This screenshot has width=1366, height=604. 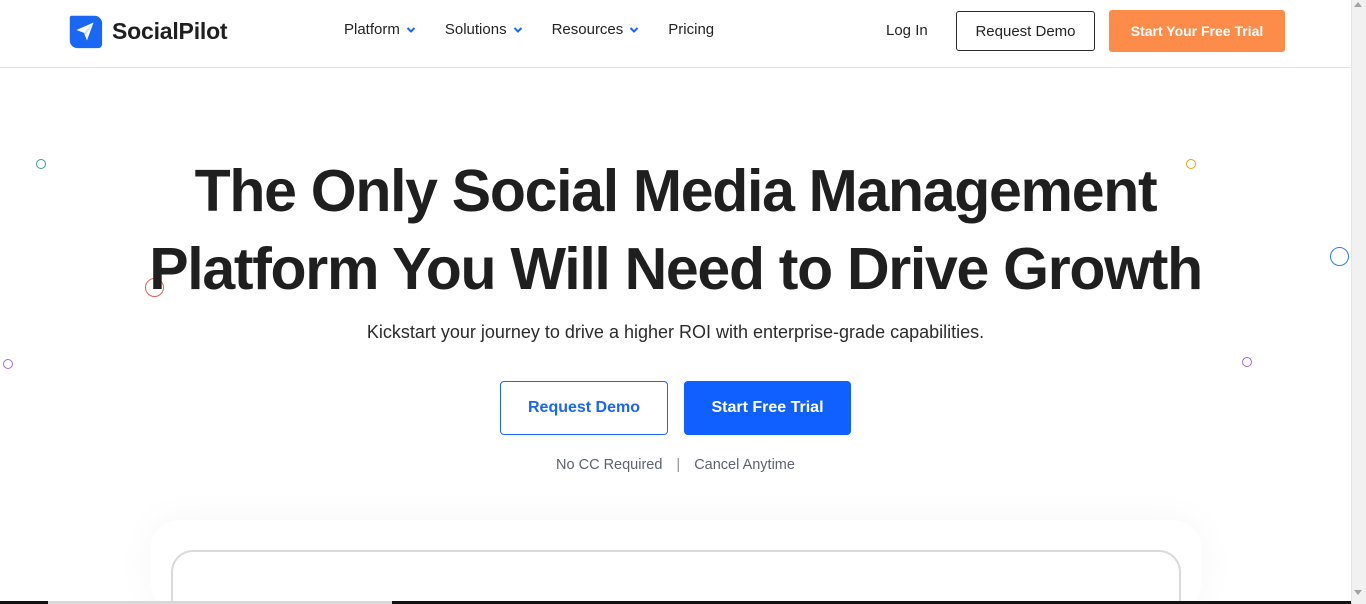 What do you see at coordinates (609, 465) in the screenshot?
I see `no-cc-note: No CC Required` at bounding box center [609, 465].